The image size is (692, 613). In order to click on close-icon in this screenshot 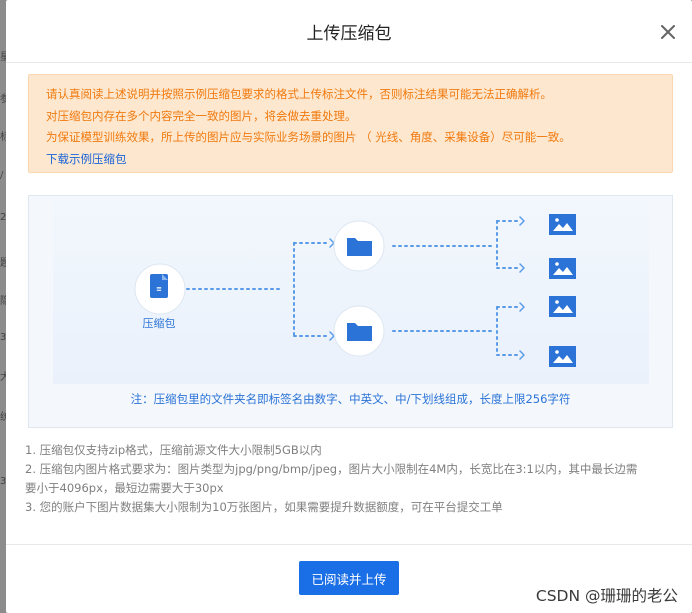, I will do `click(668, 32)`.